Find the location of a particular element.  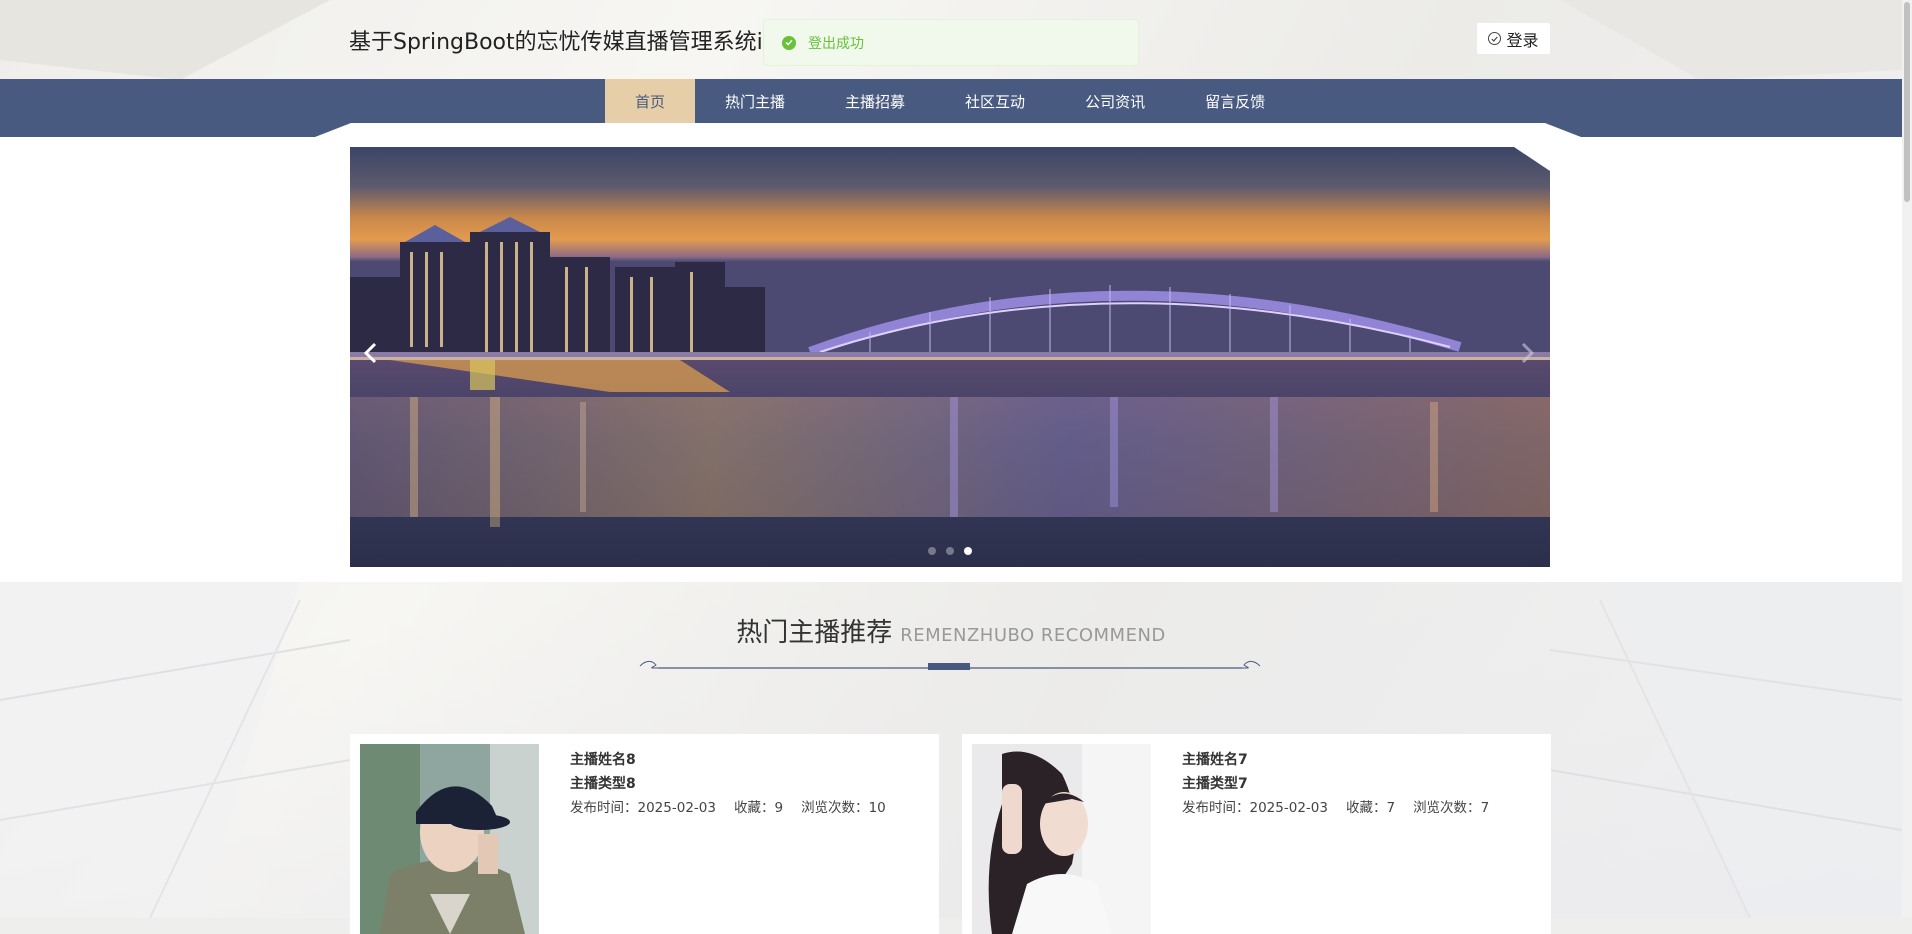

login-button: 登录 is located at coordinates (1513, 38).